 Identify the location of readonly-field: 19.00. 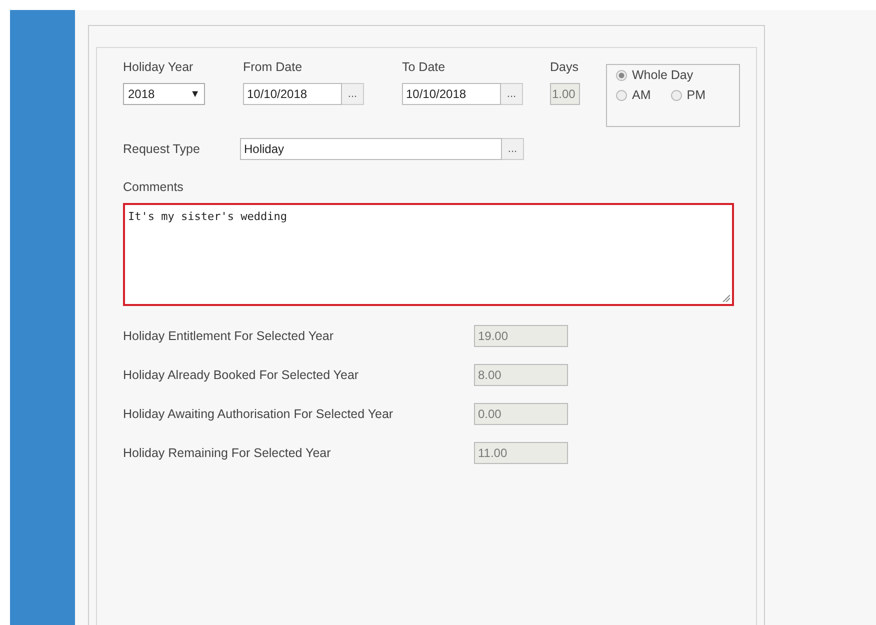
(521, 336).